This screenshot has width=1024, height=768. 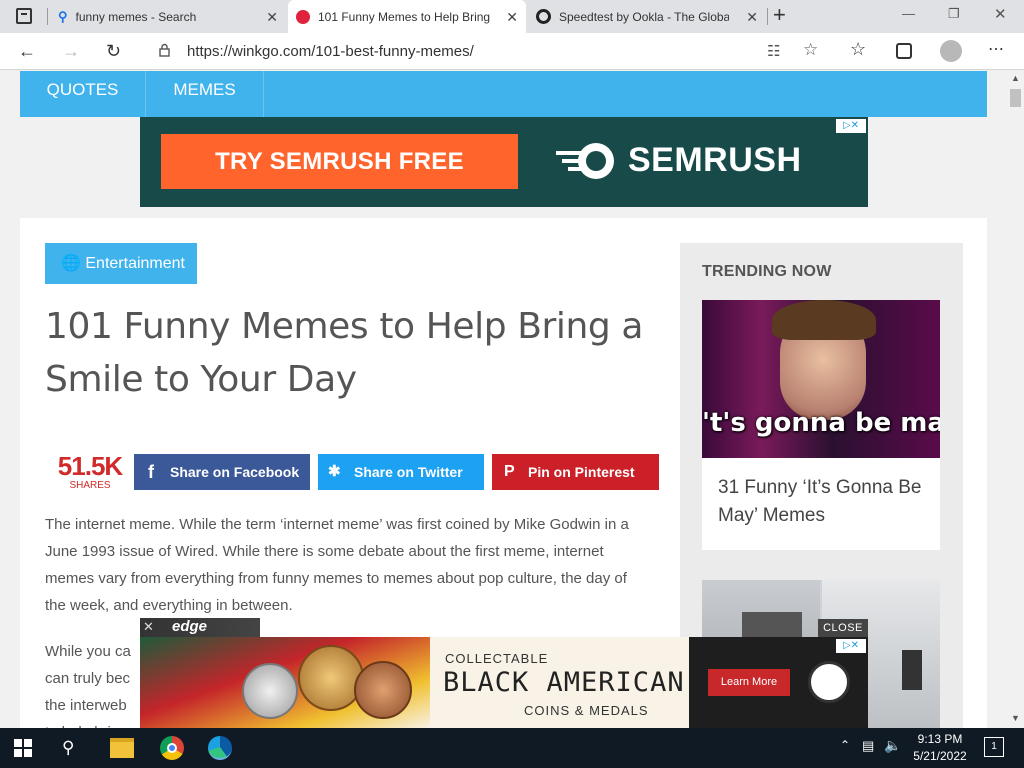 I want to click on category-label: Entertainment, so click(x=135, y=263).